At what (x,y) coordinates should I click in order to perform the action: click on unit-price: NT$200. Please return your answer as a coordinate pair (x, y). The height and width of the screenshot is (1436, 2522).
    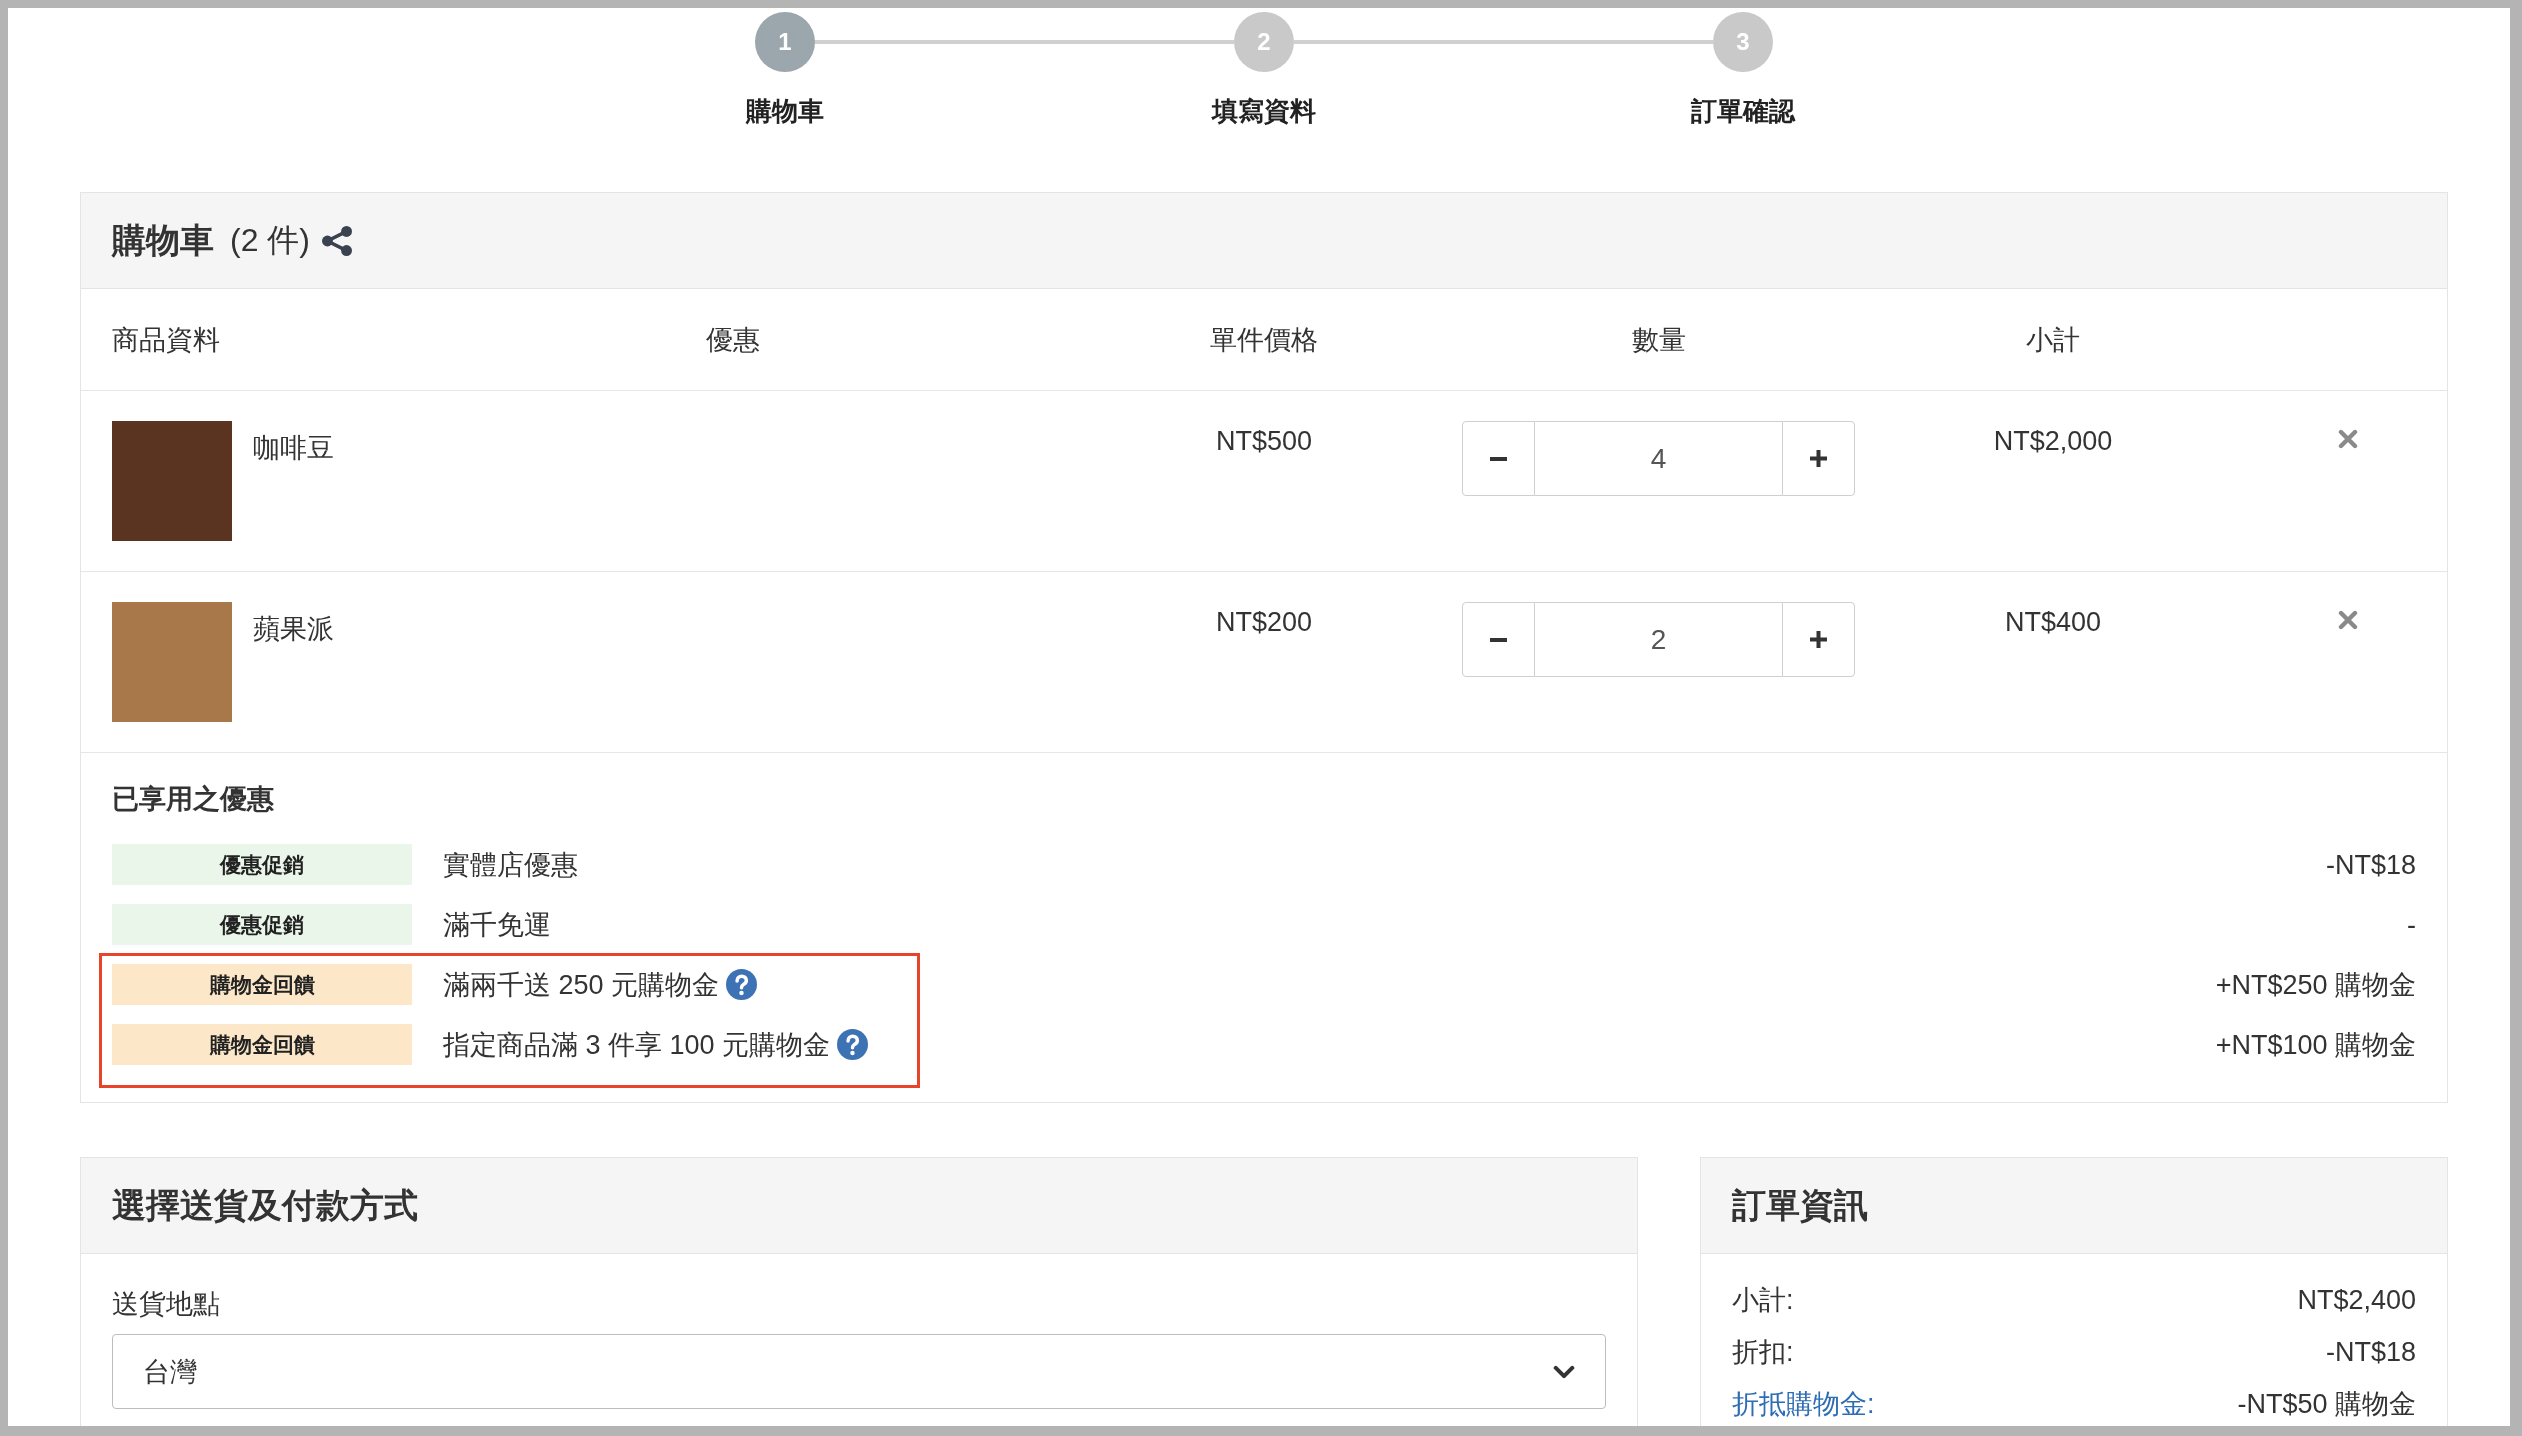
    Looking at the image, I should click on (1264, 622).